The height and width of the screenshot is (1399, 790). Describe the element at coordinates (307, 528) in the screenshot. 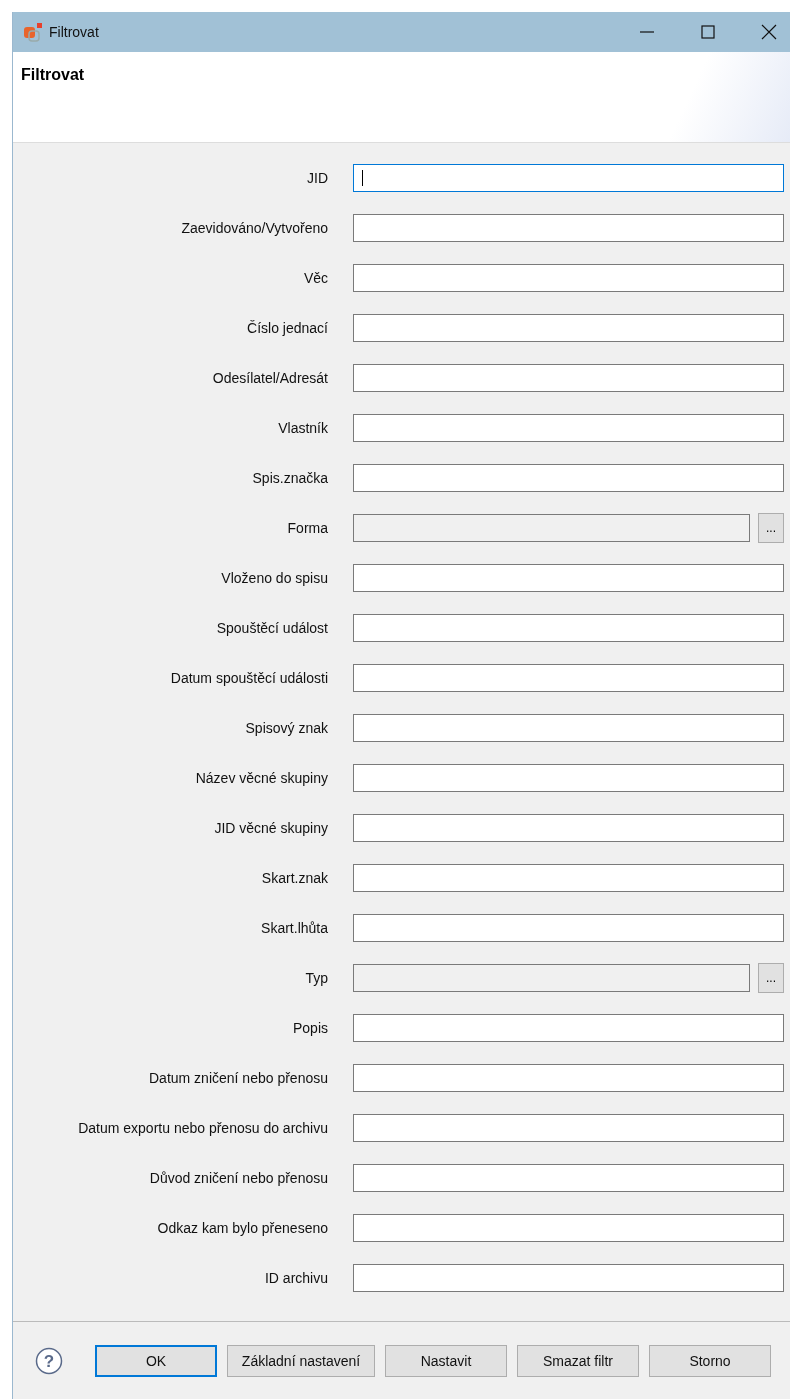

I see `field-label: Forma` at that location.